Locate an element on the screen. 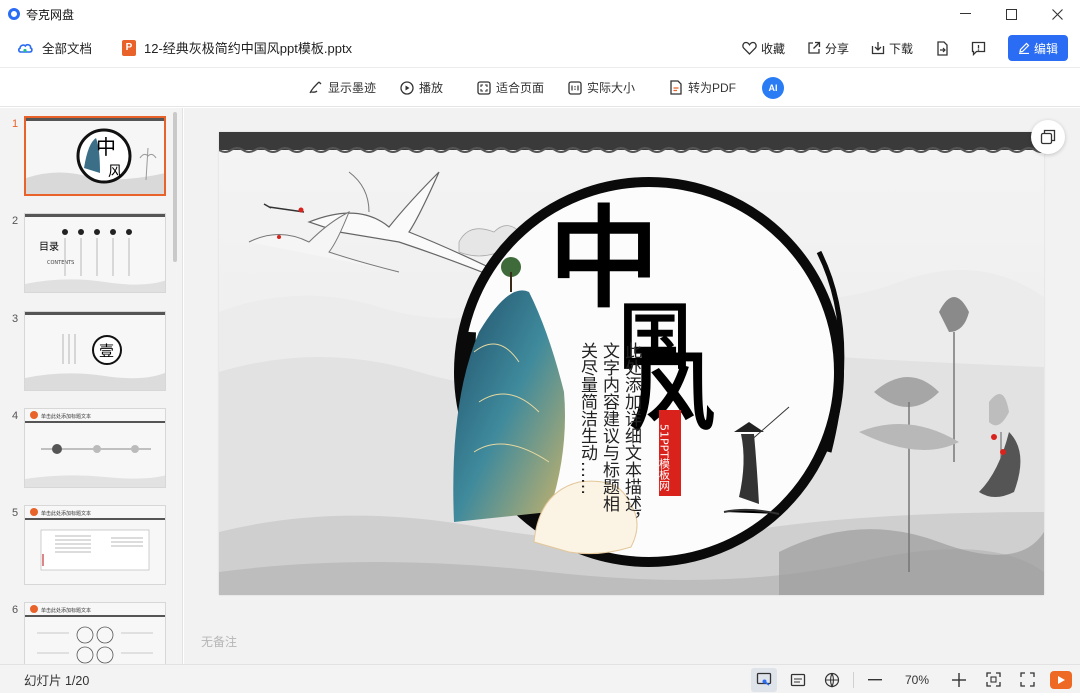  thumbnail-row-3: 3 壹 is located at coordinates (91, 352).